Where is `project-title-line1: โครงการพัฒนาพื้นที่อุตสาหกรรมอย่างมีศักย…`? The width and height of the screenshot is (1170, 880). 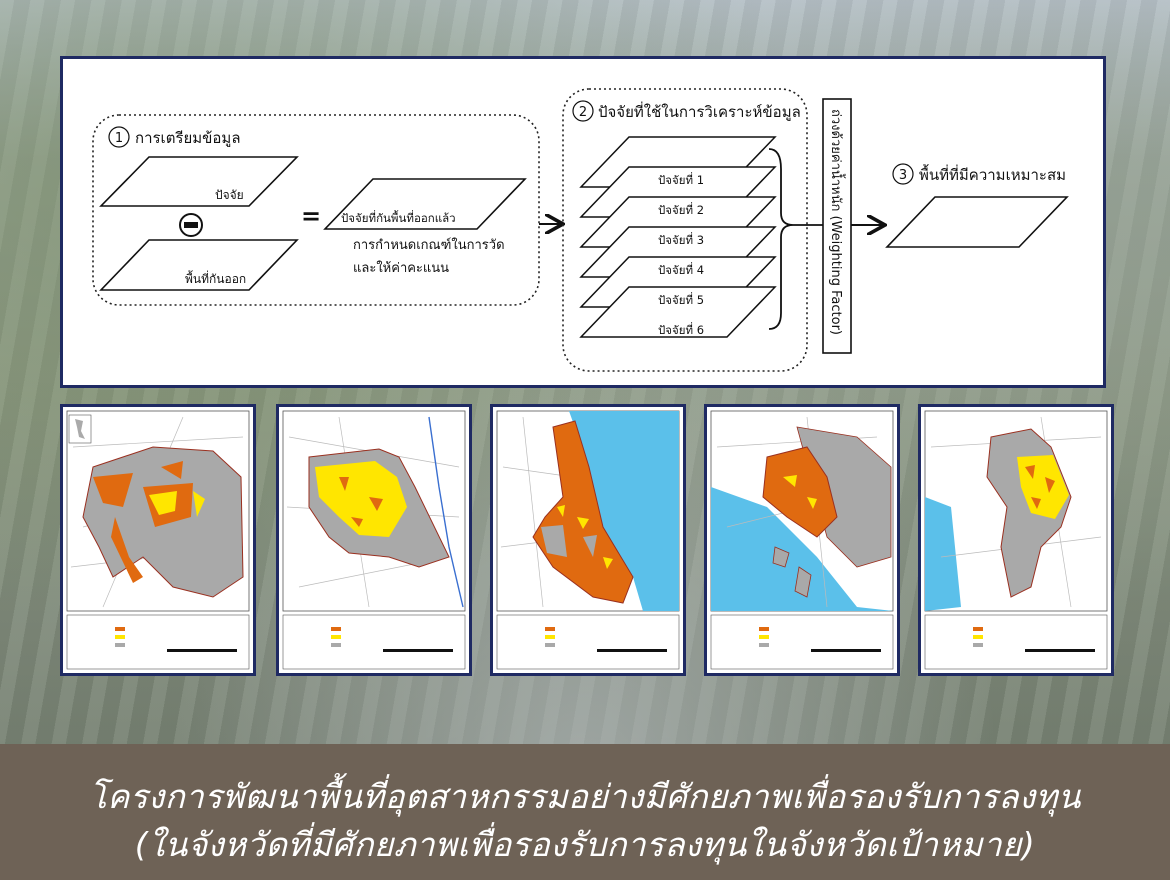 project-title-line1: โครงการพัฒนาพื้นที่อุตสาหกรรมอย่างมีศักย… is located at coordinates (585, 796).